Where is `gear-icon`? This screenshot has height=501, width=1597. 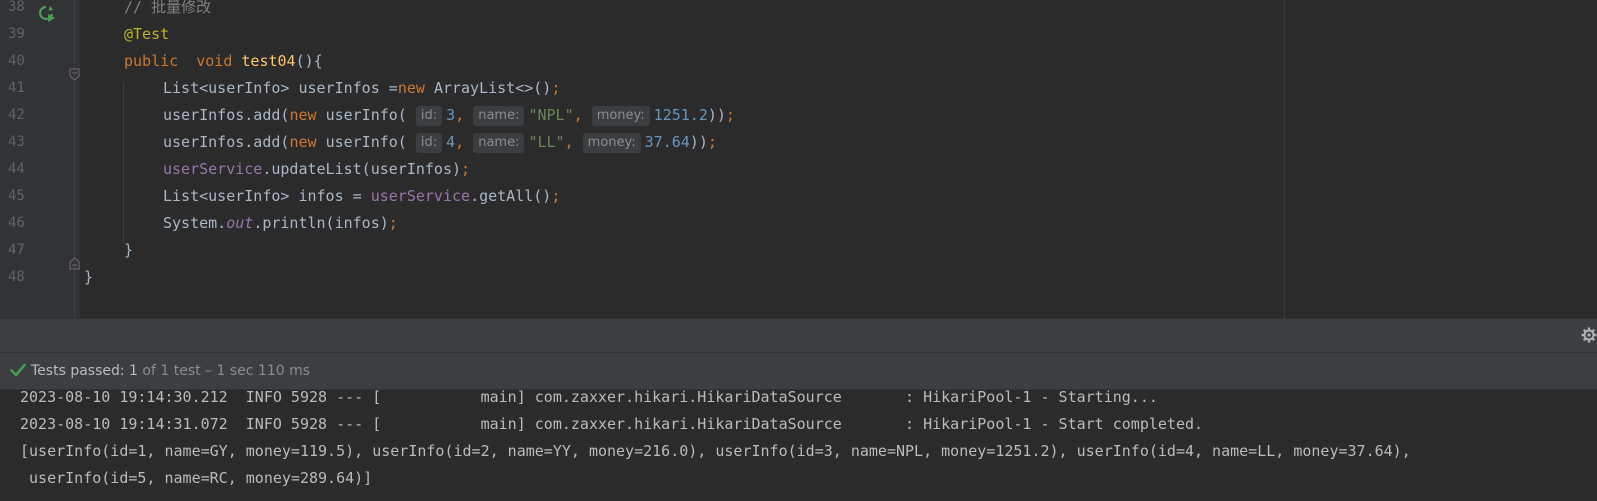 gear-icon is located at coordinates (1589, 335).